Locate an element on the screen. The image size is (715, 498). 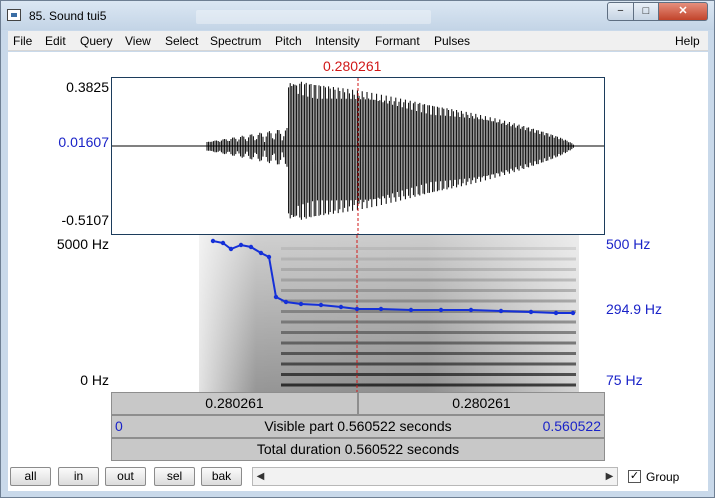
group-checkbox: ✓ is located at coordinates (634, 476).